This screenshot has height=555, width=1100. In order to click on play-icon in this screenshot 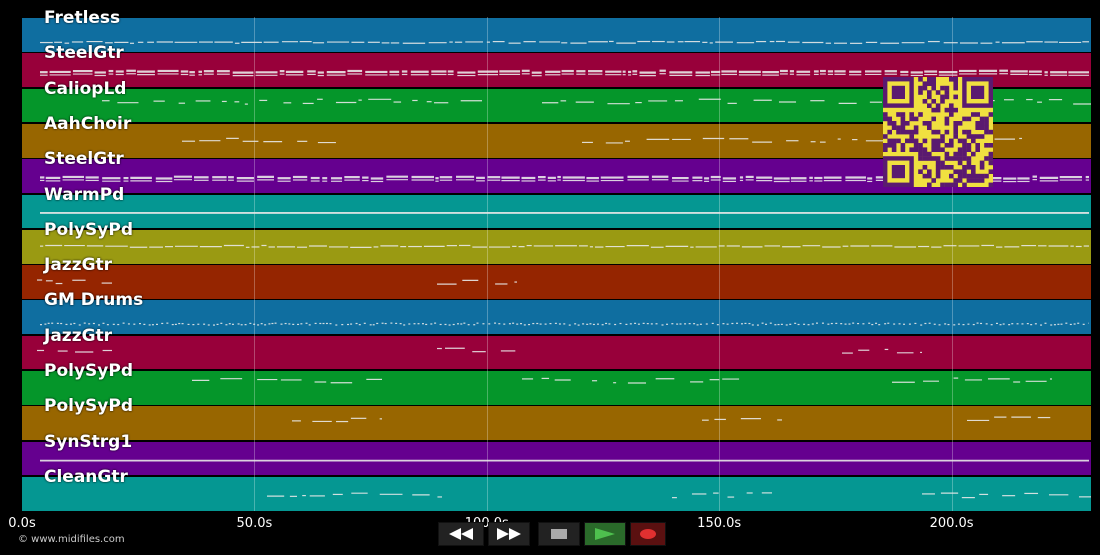, I will do `click(605, 534)`.